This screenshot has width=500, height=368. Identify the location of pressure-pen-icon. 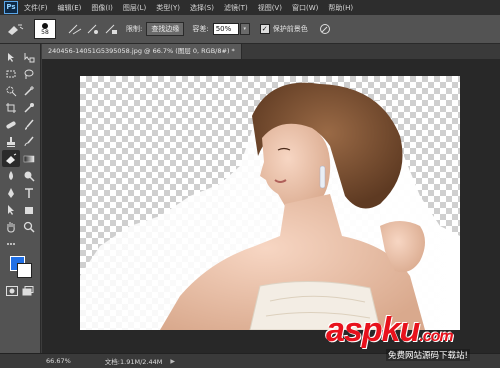
(324, 29).